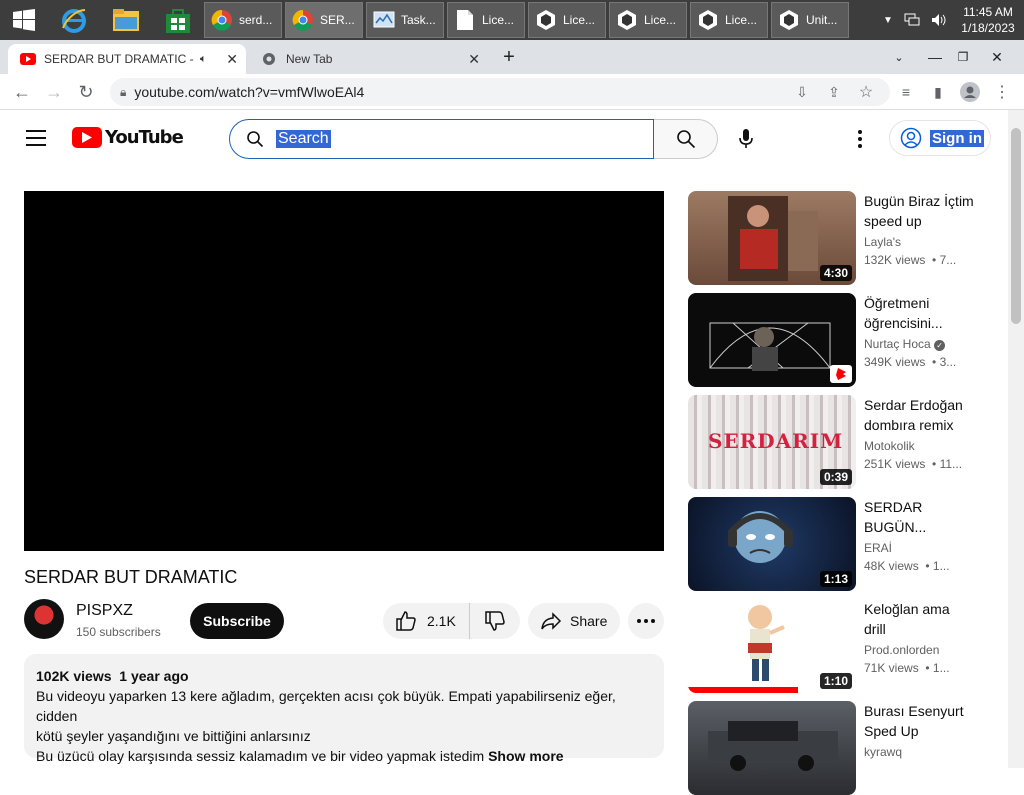 This screenshot has height=795, width=1024. What do you see at coordinates (646, 621) in the screenshot?
I see `more-actions-icon` at bounding box center [646, 621].